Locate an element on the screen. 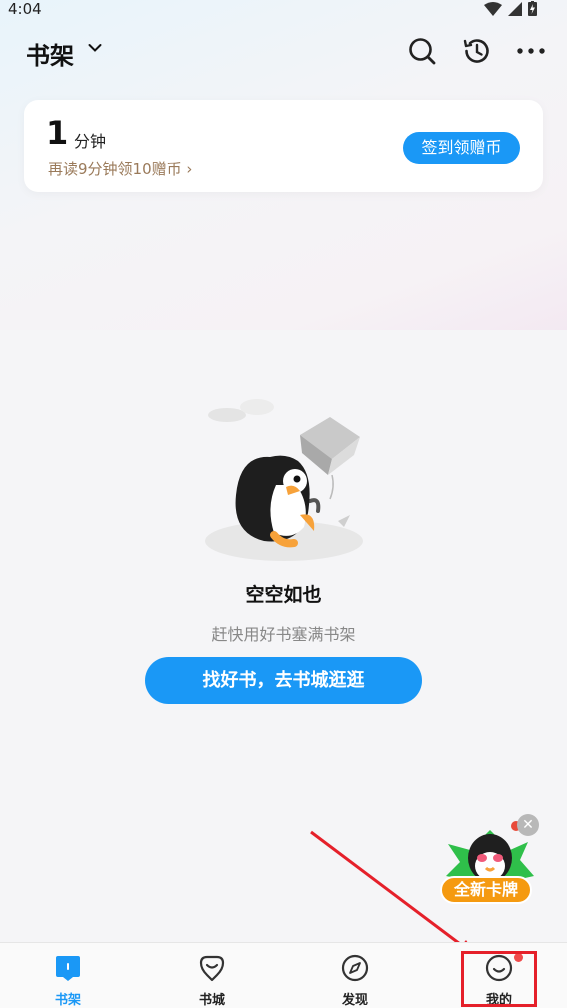 The image size is (567, 1008). reading-unit: 分钟 is located at coordinates (90, 141).